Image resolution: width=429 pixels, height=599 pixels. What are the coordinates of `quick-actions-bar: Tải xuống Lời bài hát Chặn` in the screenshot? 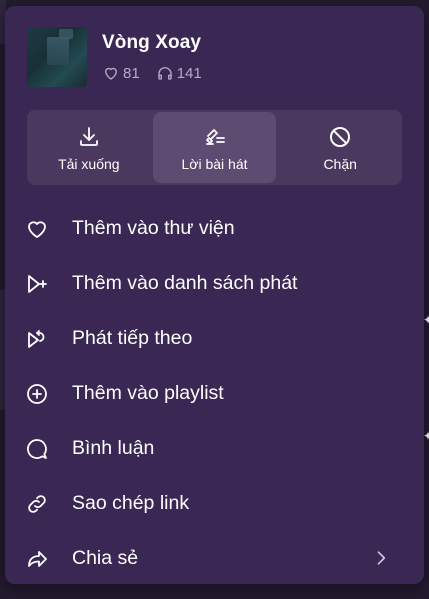 It's located at (214, 147).